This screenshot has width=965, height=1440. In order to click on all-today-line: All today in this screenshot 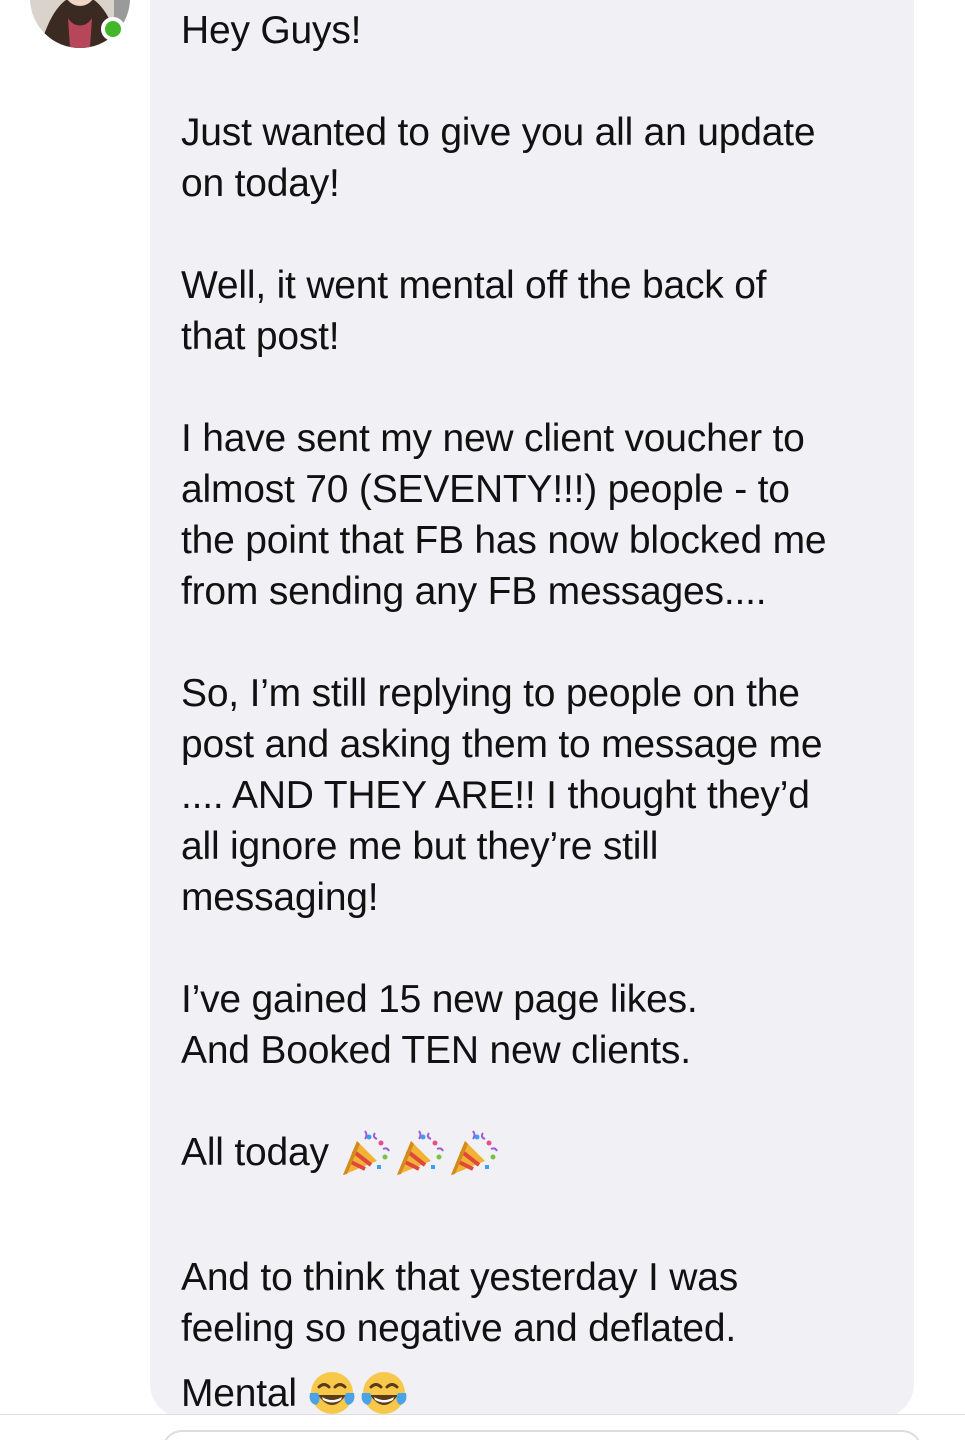, I will do `click(541, 1152)`.